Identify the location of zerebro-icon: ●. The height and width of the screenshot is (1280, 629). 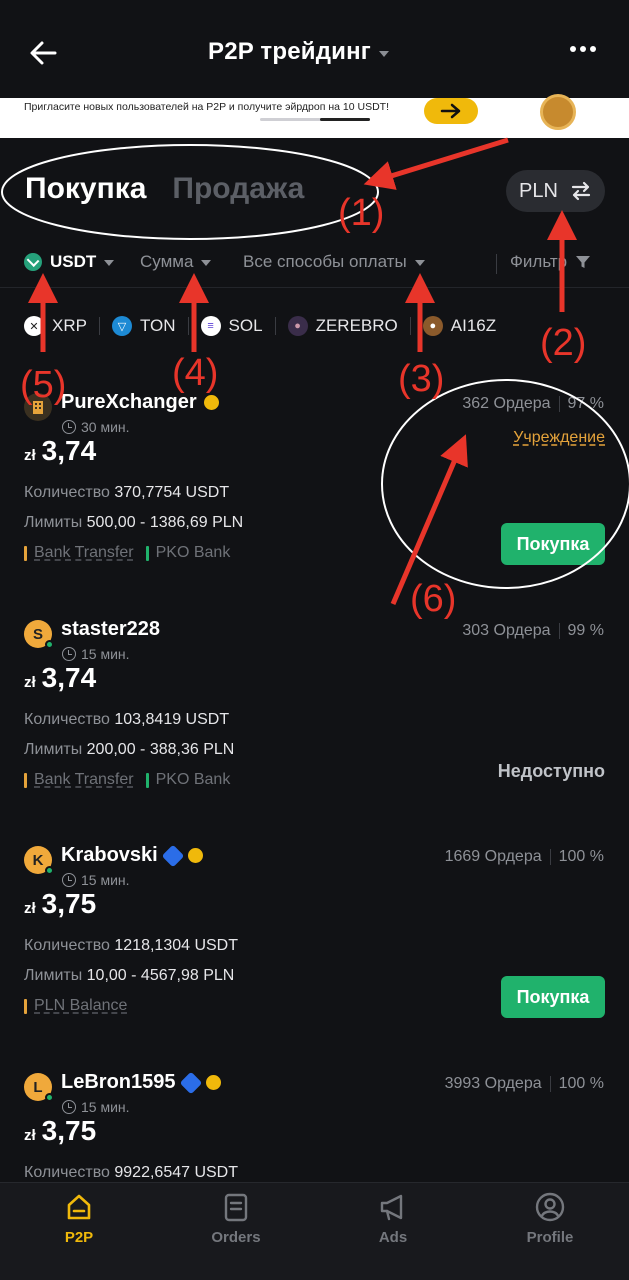
(297, 326).